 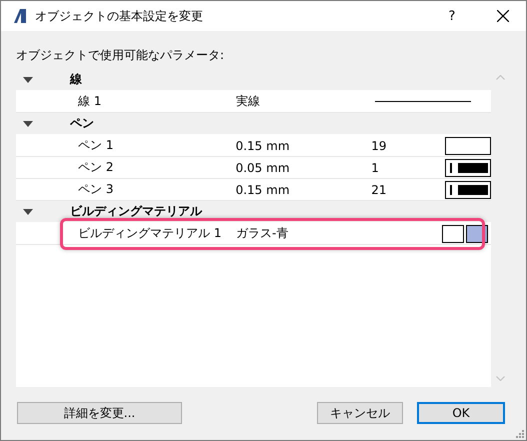 I want to click on parameter-name: ペン 3, so click(x=96, y=189).